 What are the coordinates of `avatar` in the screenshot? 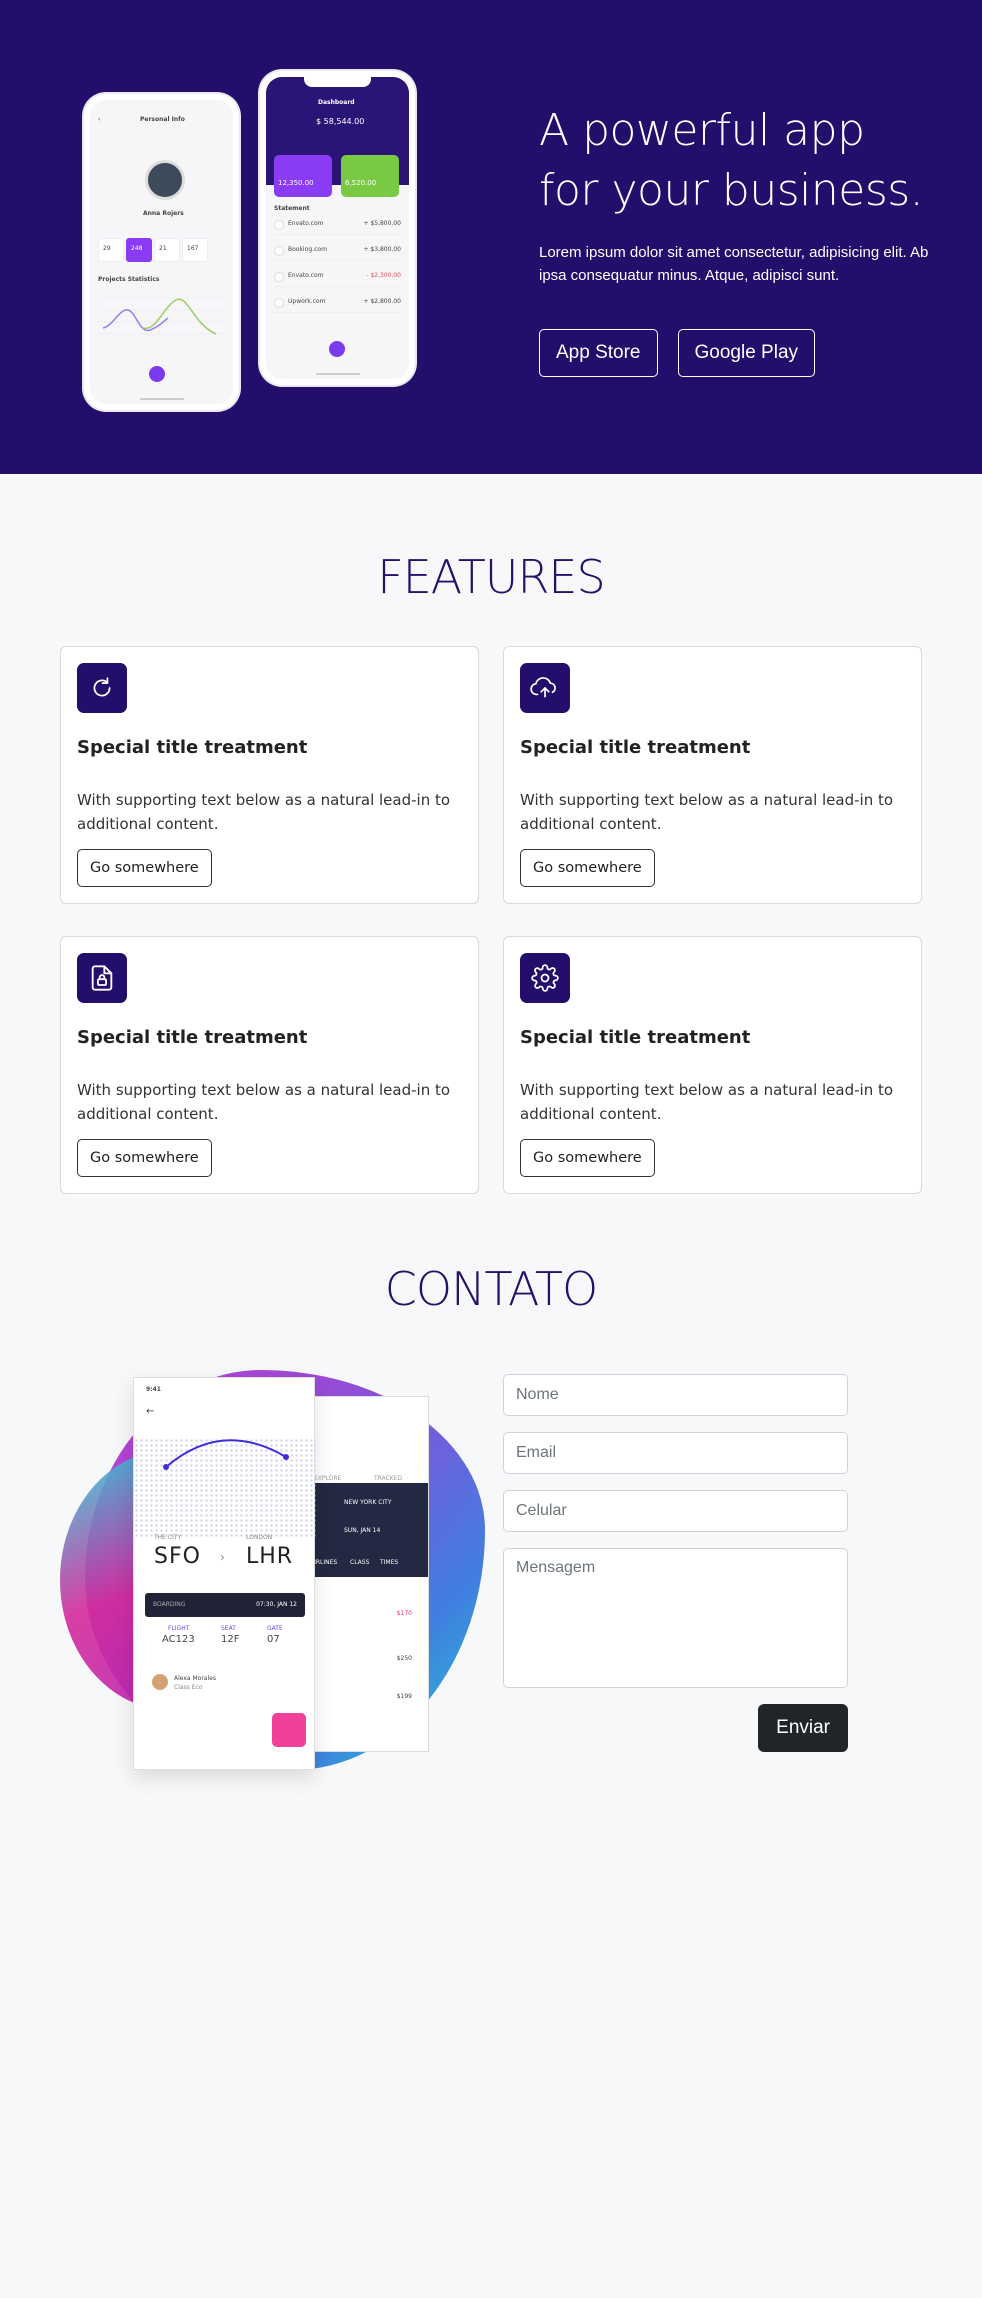 It's located at (165, 180).